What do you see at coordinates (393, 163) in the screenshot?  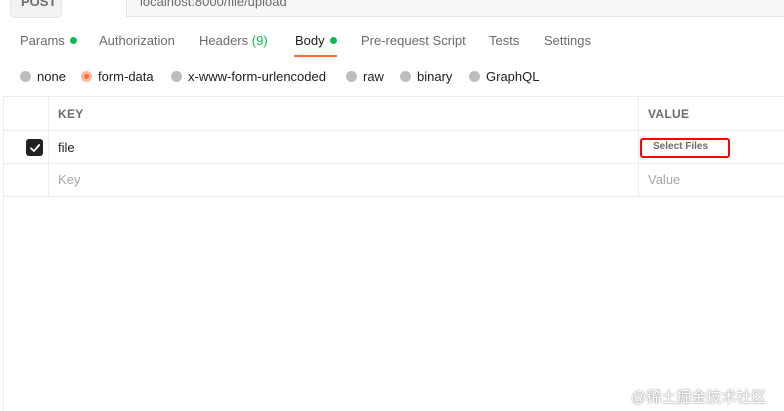 I see `row-divider` at bounding box center [393, 163].